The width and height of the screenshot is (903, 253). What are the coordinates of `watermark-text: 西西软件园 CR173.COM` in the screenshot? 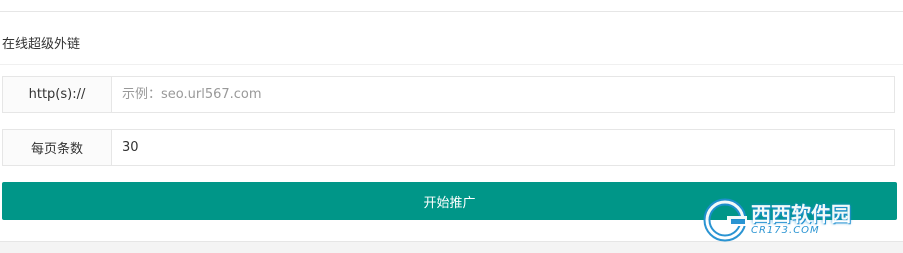 It's located at (801, 220).